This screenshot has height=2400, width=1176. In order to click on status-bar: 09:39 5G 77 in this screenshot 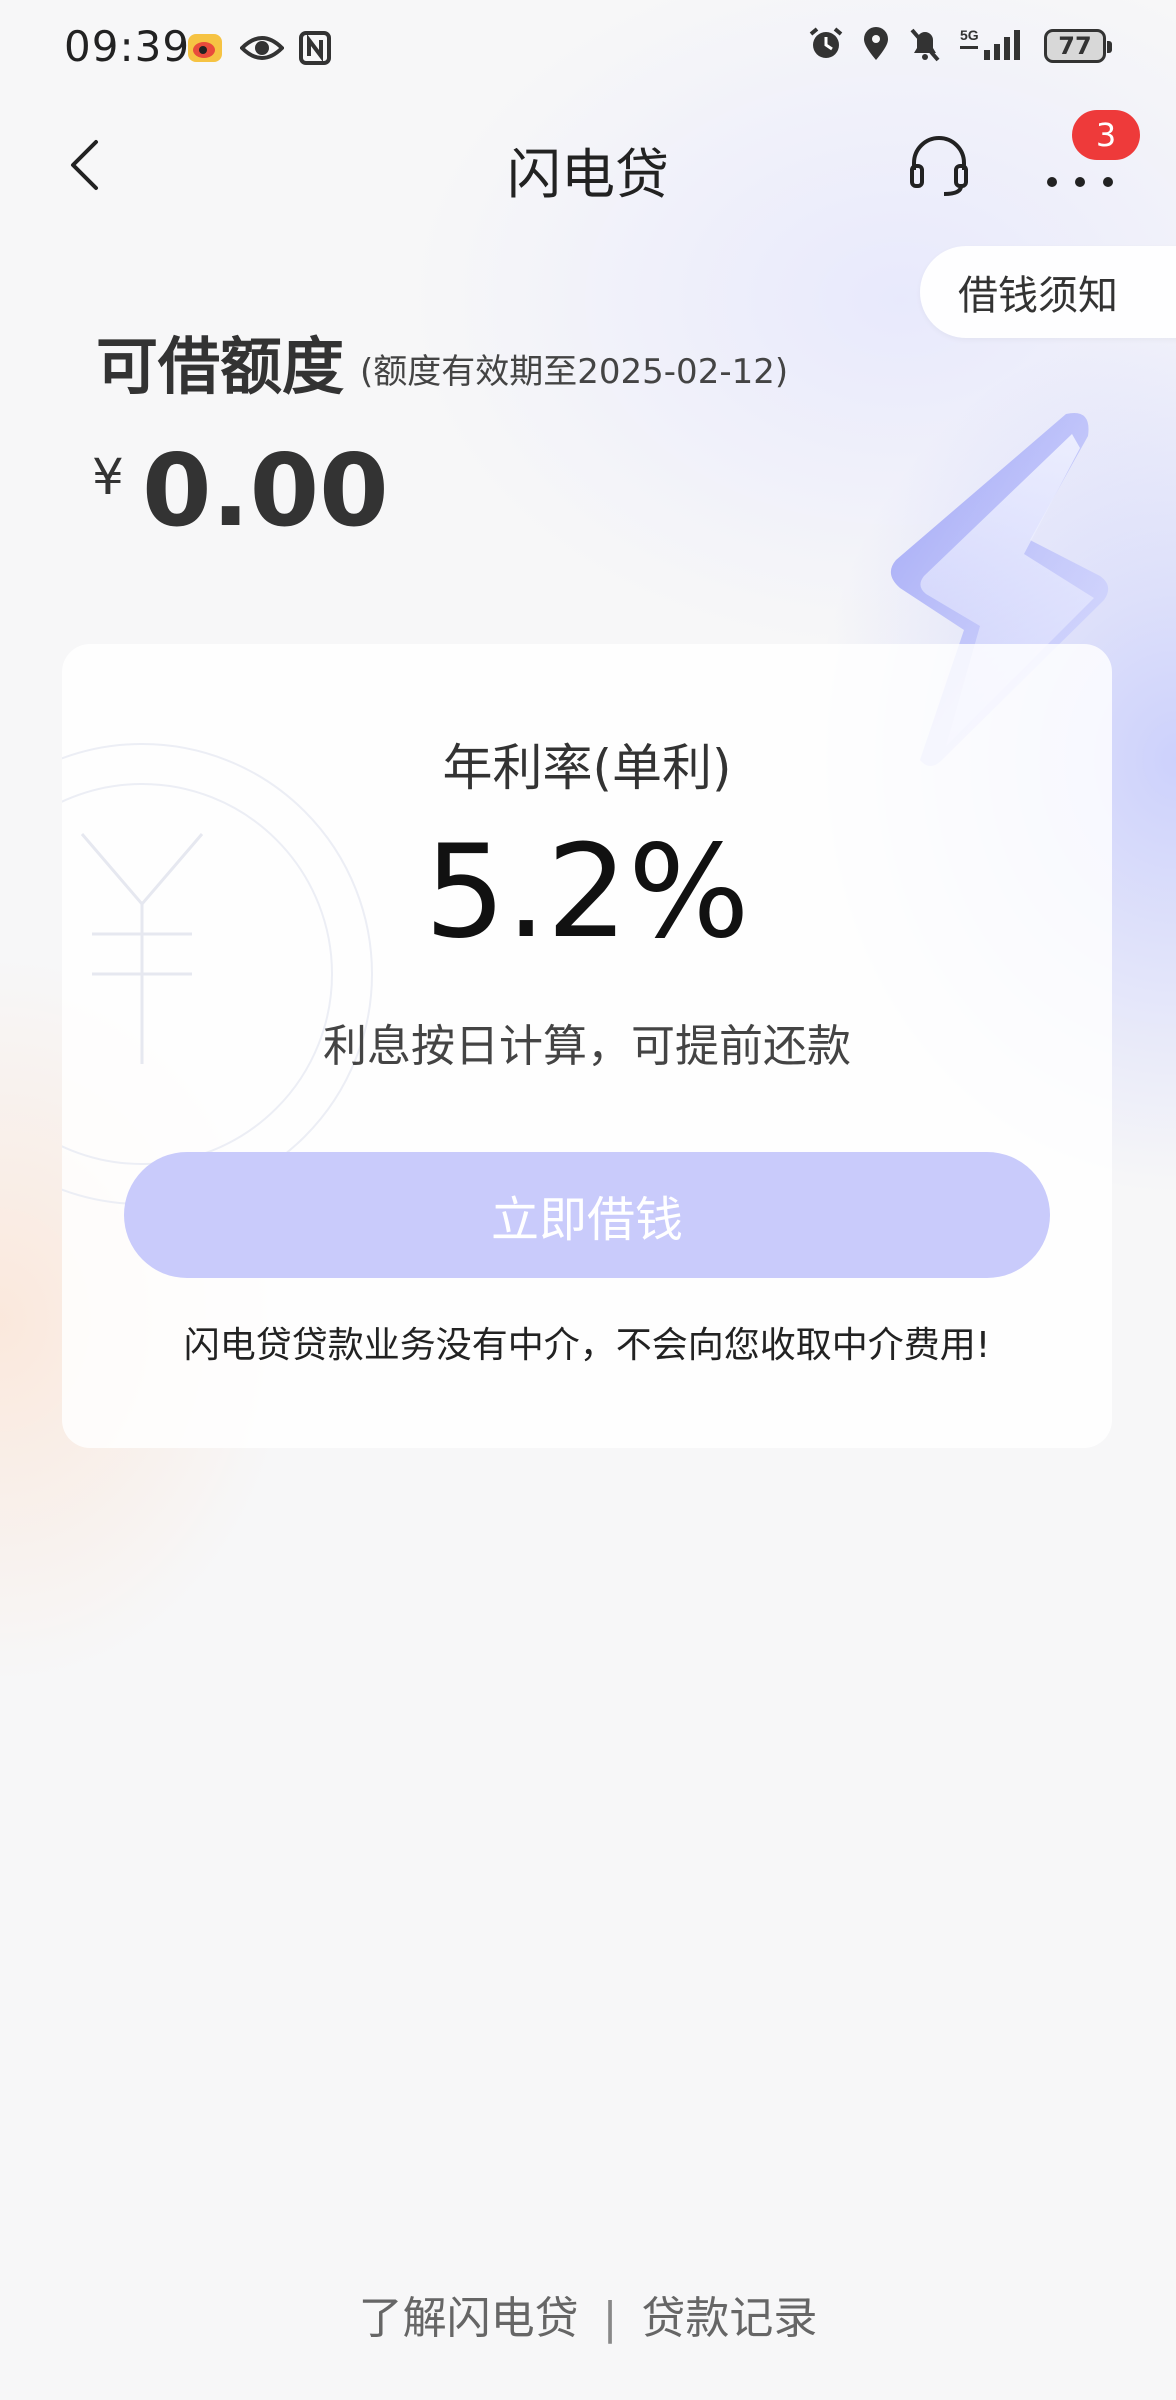, I will do `click(588, 50)`.